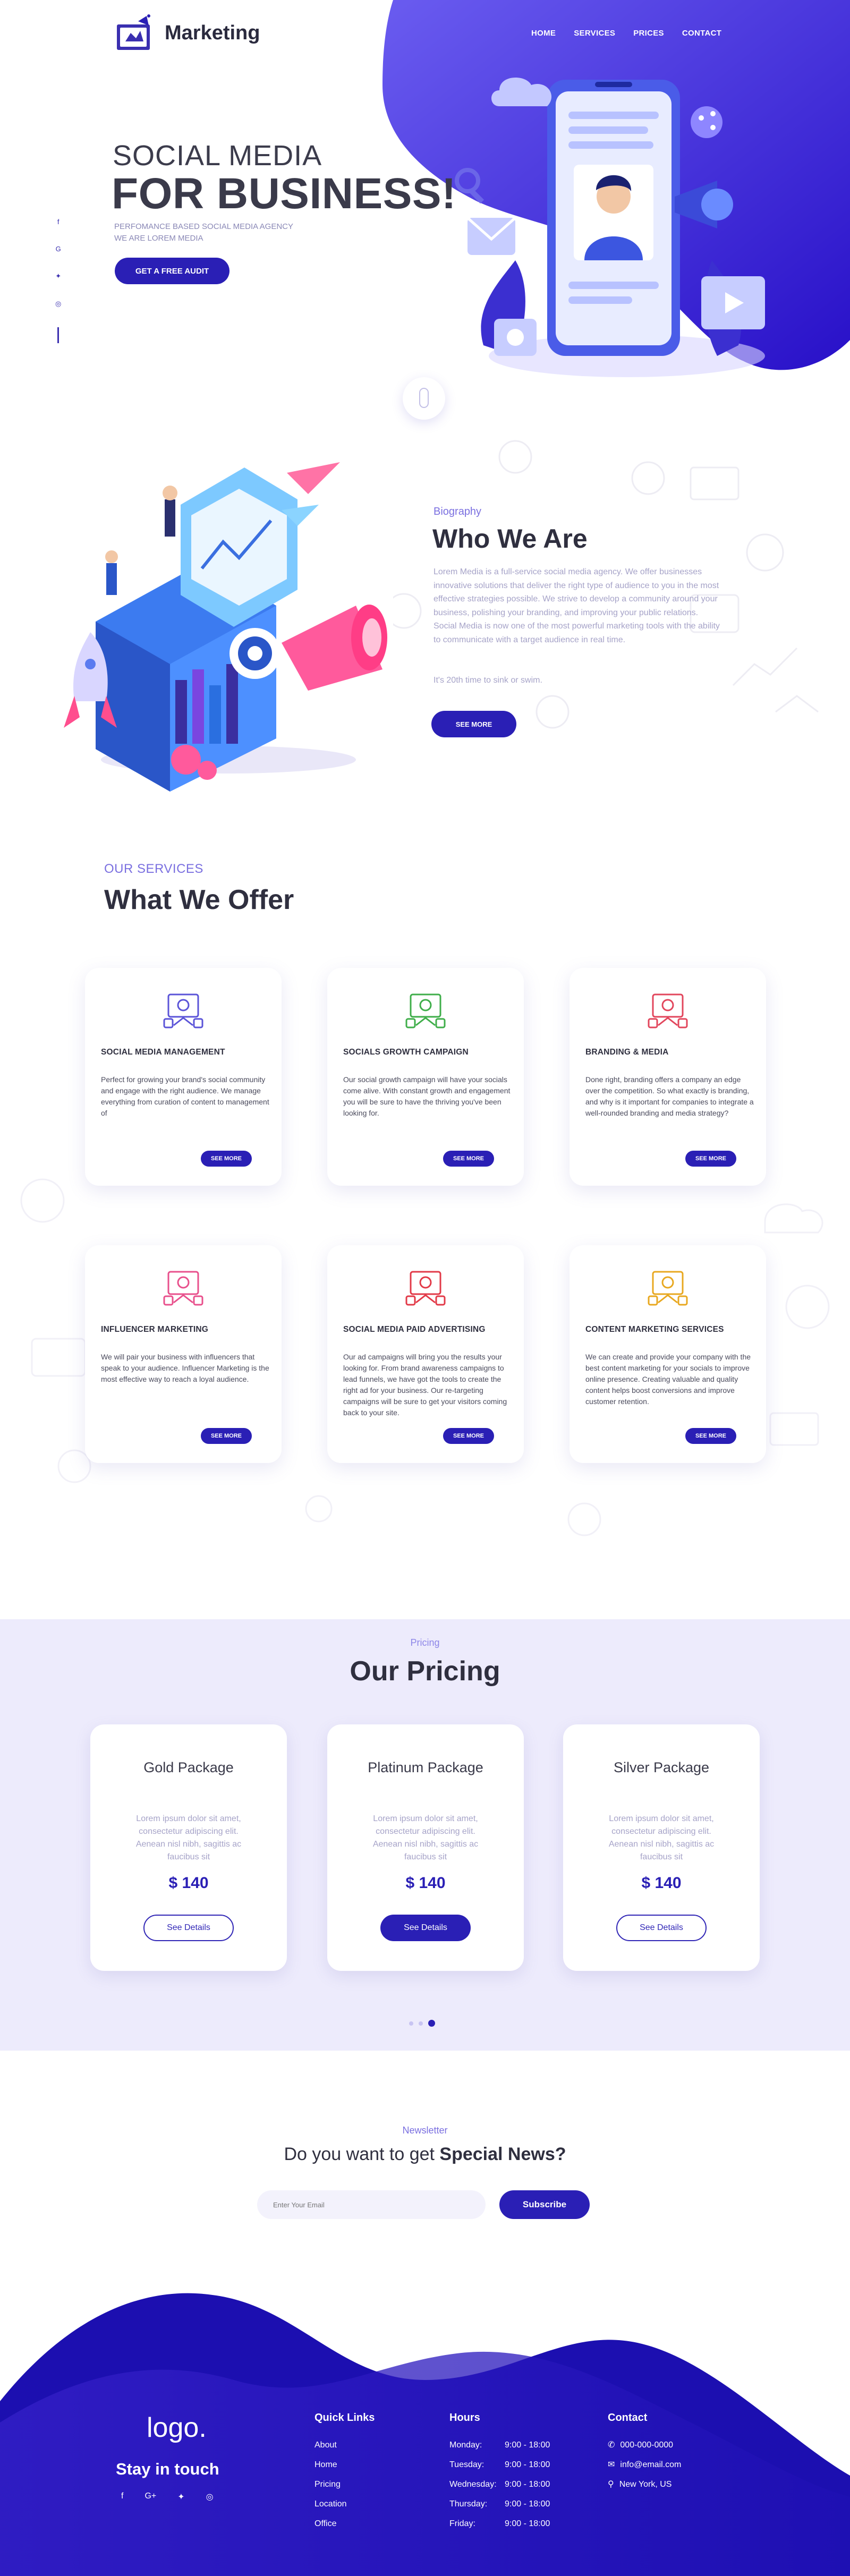 The image size is (850, 2576). Describe the element at coordinates (217, 156) in the screenshot. I see `hero-title-line1: SOCIAL MEDIA` at that location.